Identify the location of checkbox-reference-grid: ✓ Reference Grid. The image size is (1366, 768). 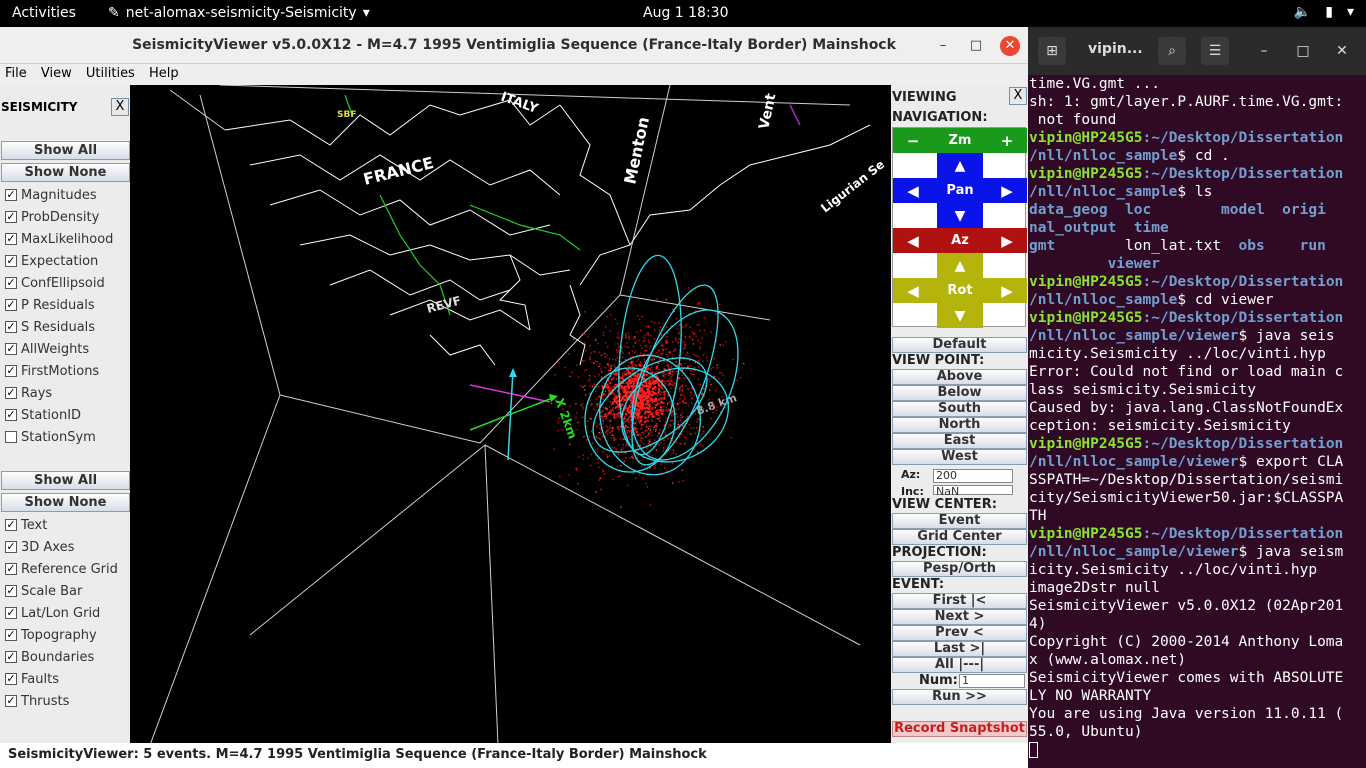
(61, 569).